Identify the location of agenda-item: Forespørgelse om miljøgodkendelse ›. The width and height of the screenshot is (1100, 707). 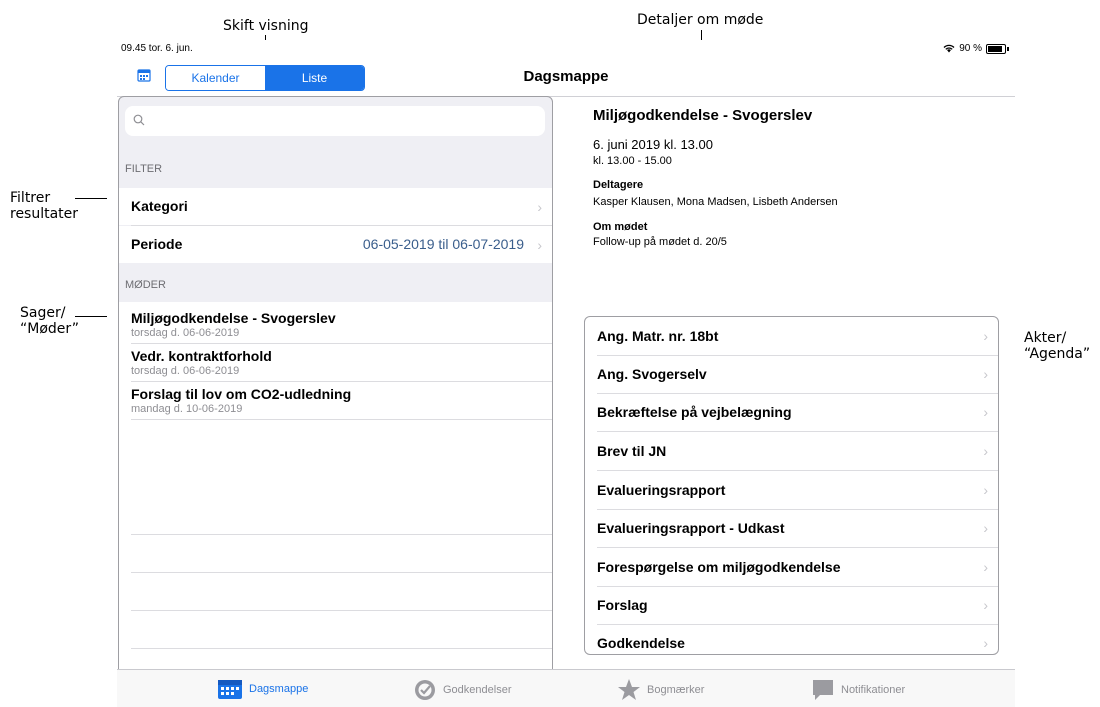
(791, 567).